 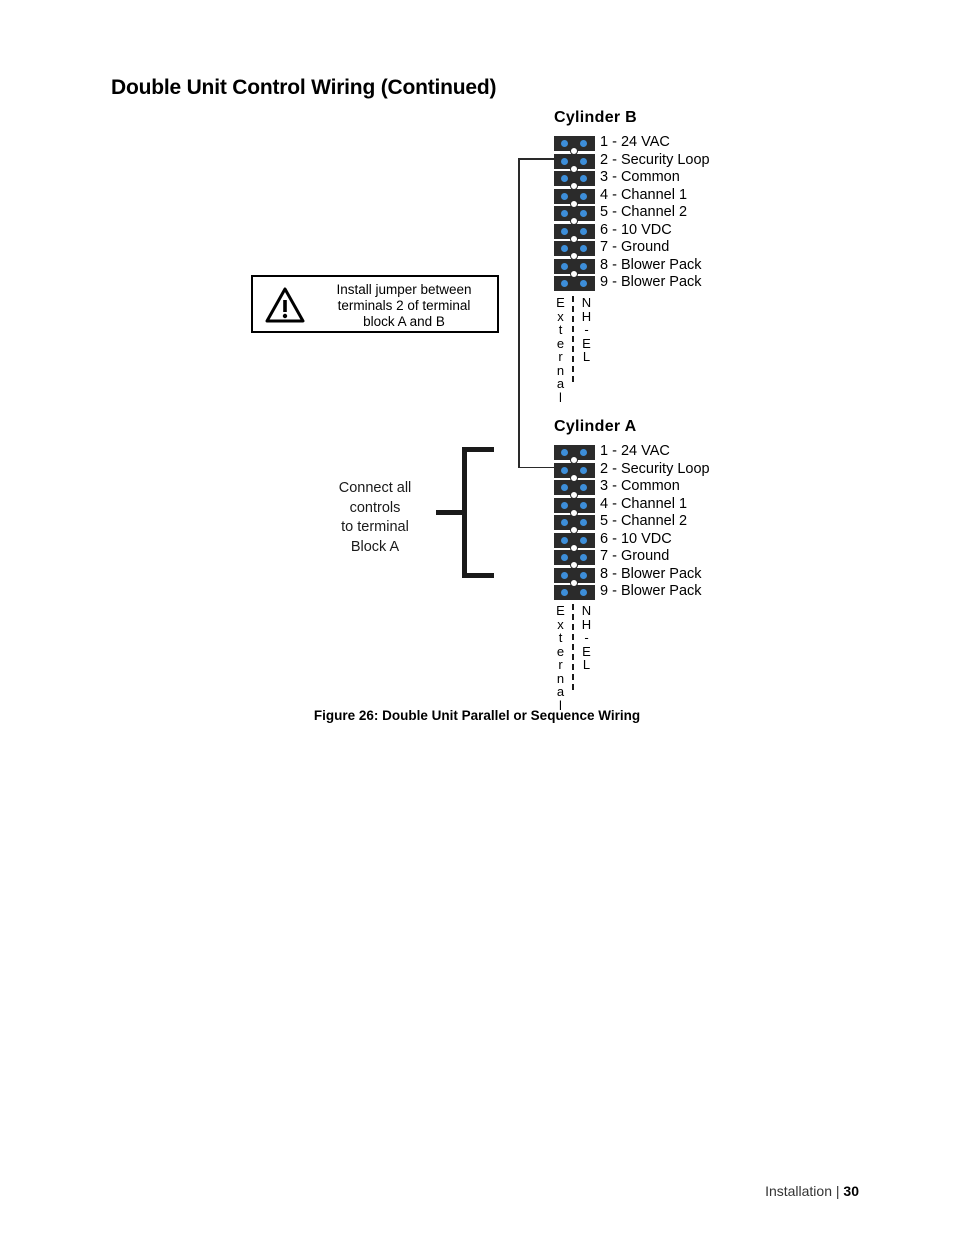 I want to click on footer-section-label: Installation, so click(x=798, y=1191).